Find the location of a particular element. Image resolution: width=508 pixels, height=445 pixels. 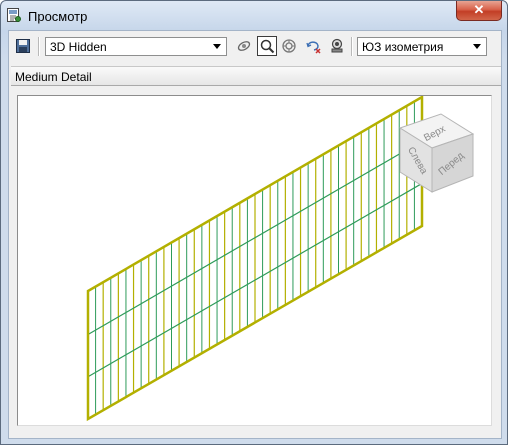

view-preset-value: ЮЗ изометрия is located at coordinates (403, 47).